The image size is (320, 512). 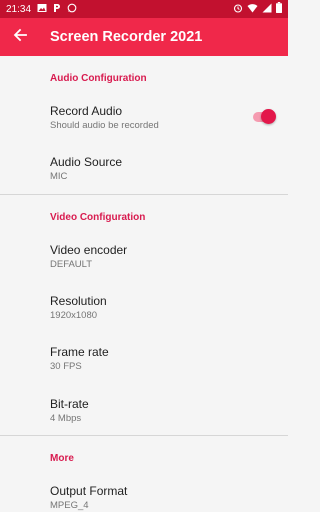 What do you see at coordinates (19, 9) in the screenshot?
I see `status-time: 21:34` at bounding box center [19, 9].